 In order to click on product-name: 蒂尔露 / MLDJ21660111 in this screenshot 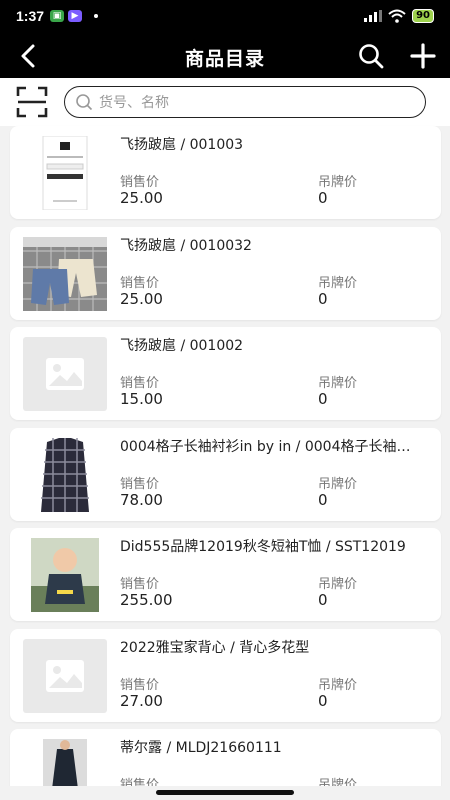, I will do `click(201, 748)`.